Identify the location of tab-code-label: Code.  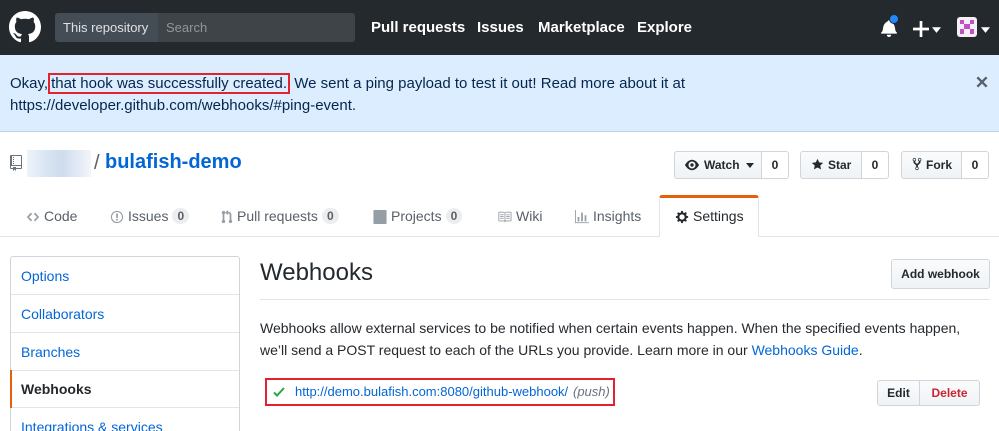
(61, 216).